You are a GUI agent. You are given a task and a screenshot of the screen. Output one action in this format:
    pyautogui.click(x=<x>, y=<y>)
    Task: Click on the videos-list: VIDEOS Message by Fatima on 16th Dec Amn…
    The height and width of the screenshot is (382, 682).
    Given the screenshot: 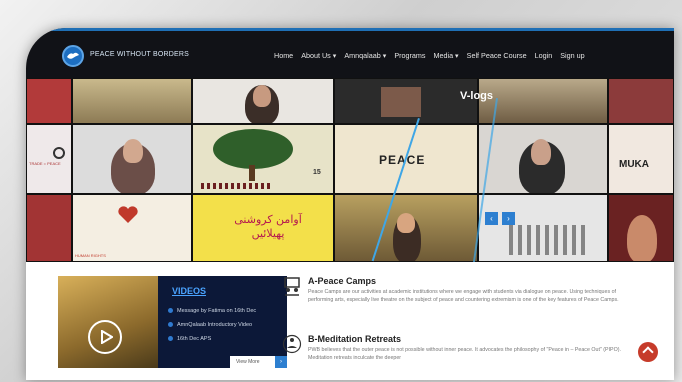 What is the action you would take?
    pyautogui.click(x=222, y=322)
    